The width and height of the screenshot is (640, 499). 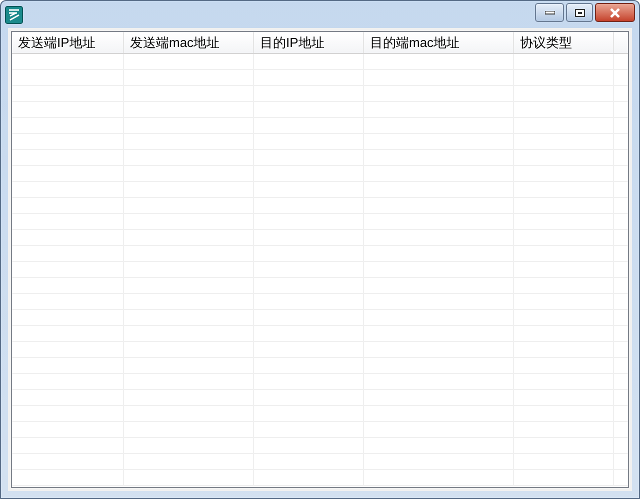 I want to click on maximize-button, so click(x=579, y=12).